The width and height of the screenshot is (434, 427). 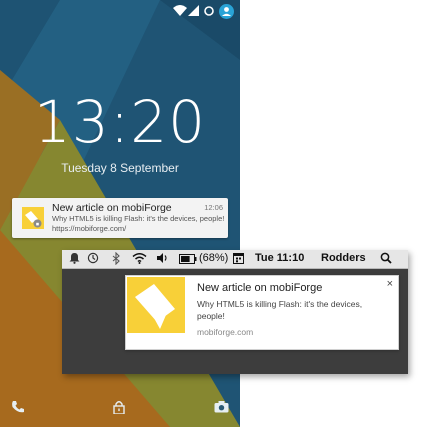 What do you see at coordinates (93, 258) in the screenshot?
I see `time-machine-icon` at bounding box center [93, 258].